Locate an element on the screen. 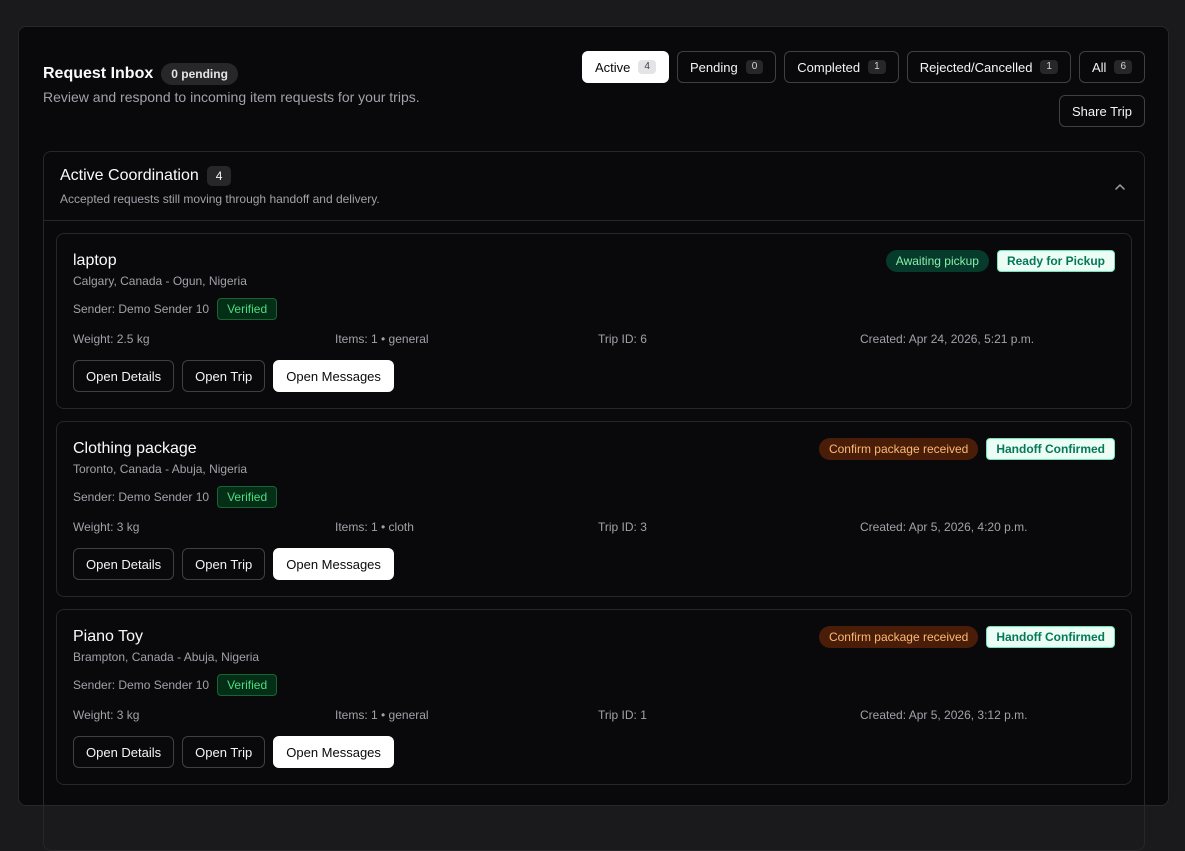 The image size is (1185, 851). share-trip-button: Share Trip is located at coordinates (1102, 111).